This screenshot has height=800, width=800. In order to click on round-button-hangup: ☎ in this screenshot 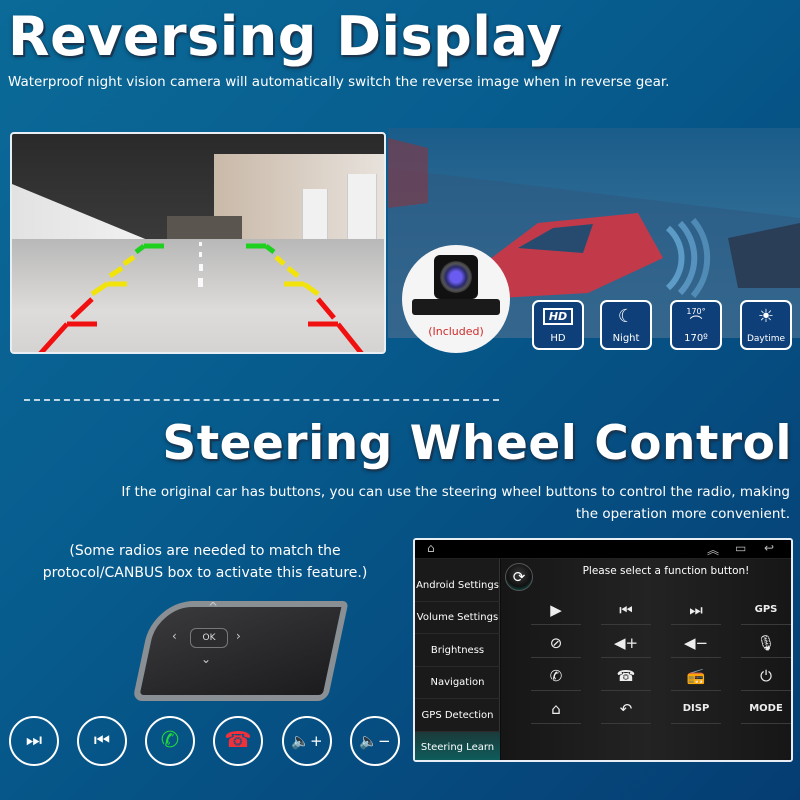, I will do `click(238, 741)`.